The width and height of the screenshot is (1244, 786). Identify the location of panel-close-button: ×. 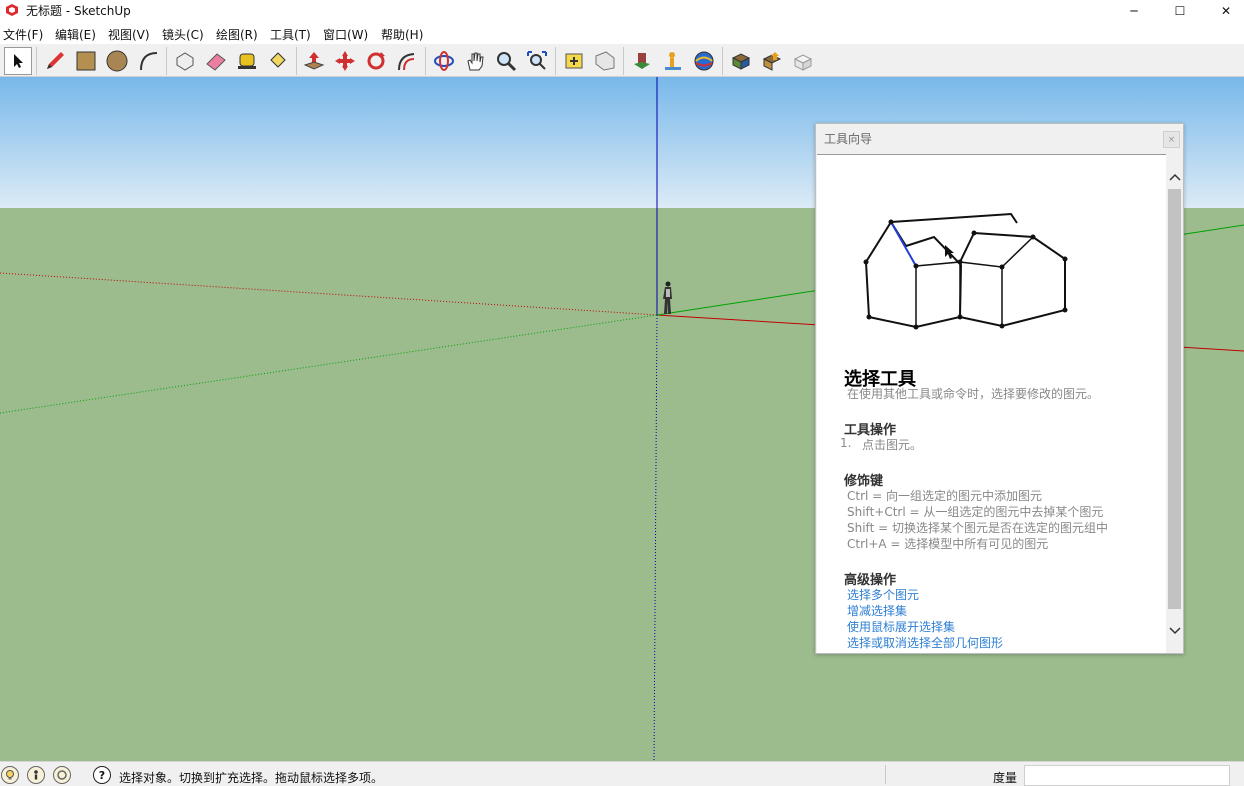
(1171, 139).